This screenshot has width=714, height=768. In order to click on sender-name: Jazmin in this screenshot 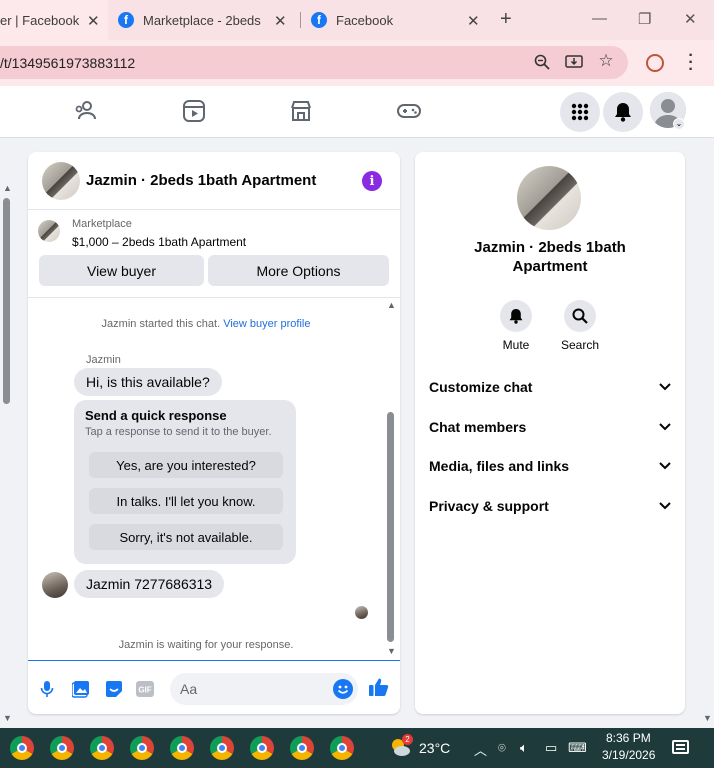, I will do `click(103, 360)`.